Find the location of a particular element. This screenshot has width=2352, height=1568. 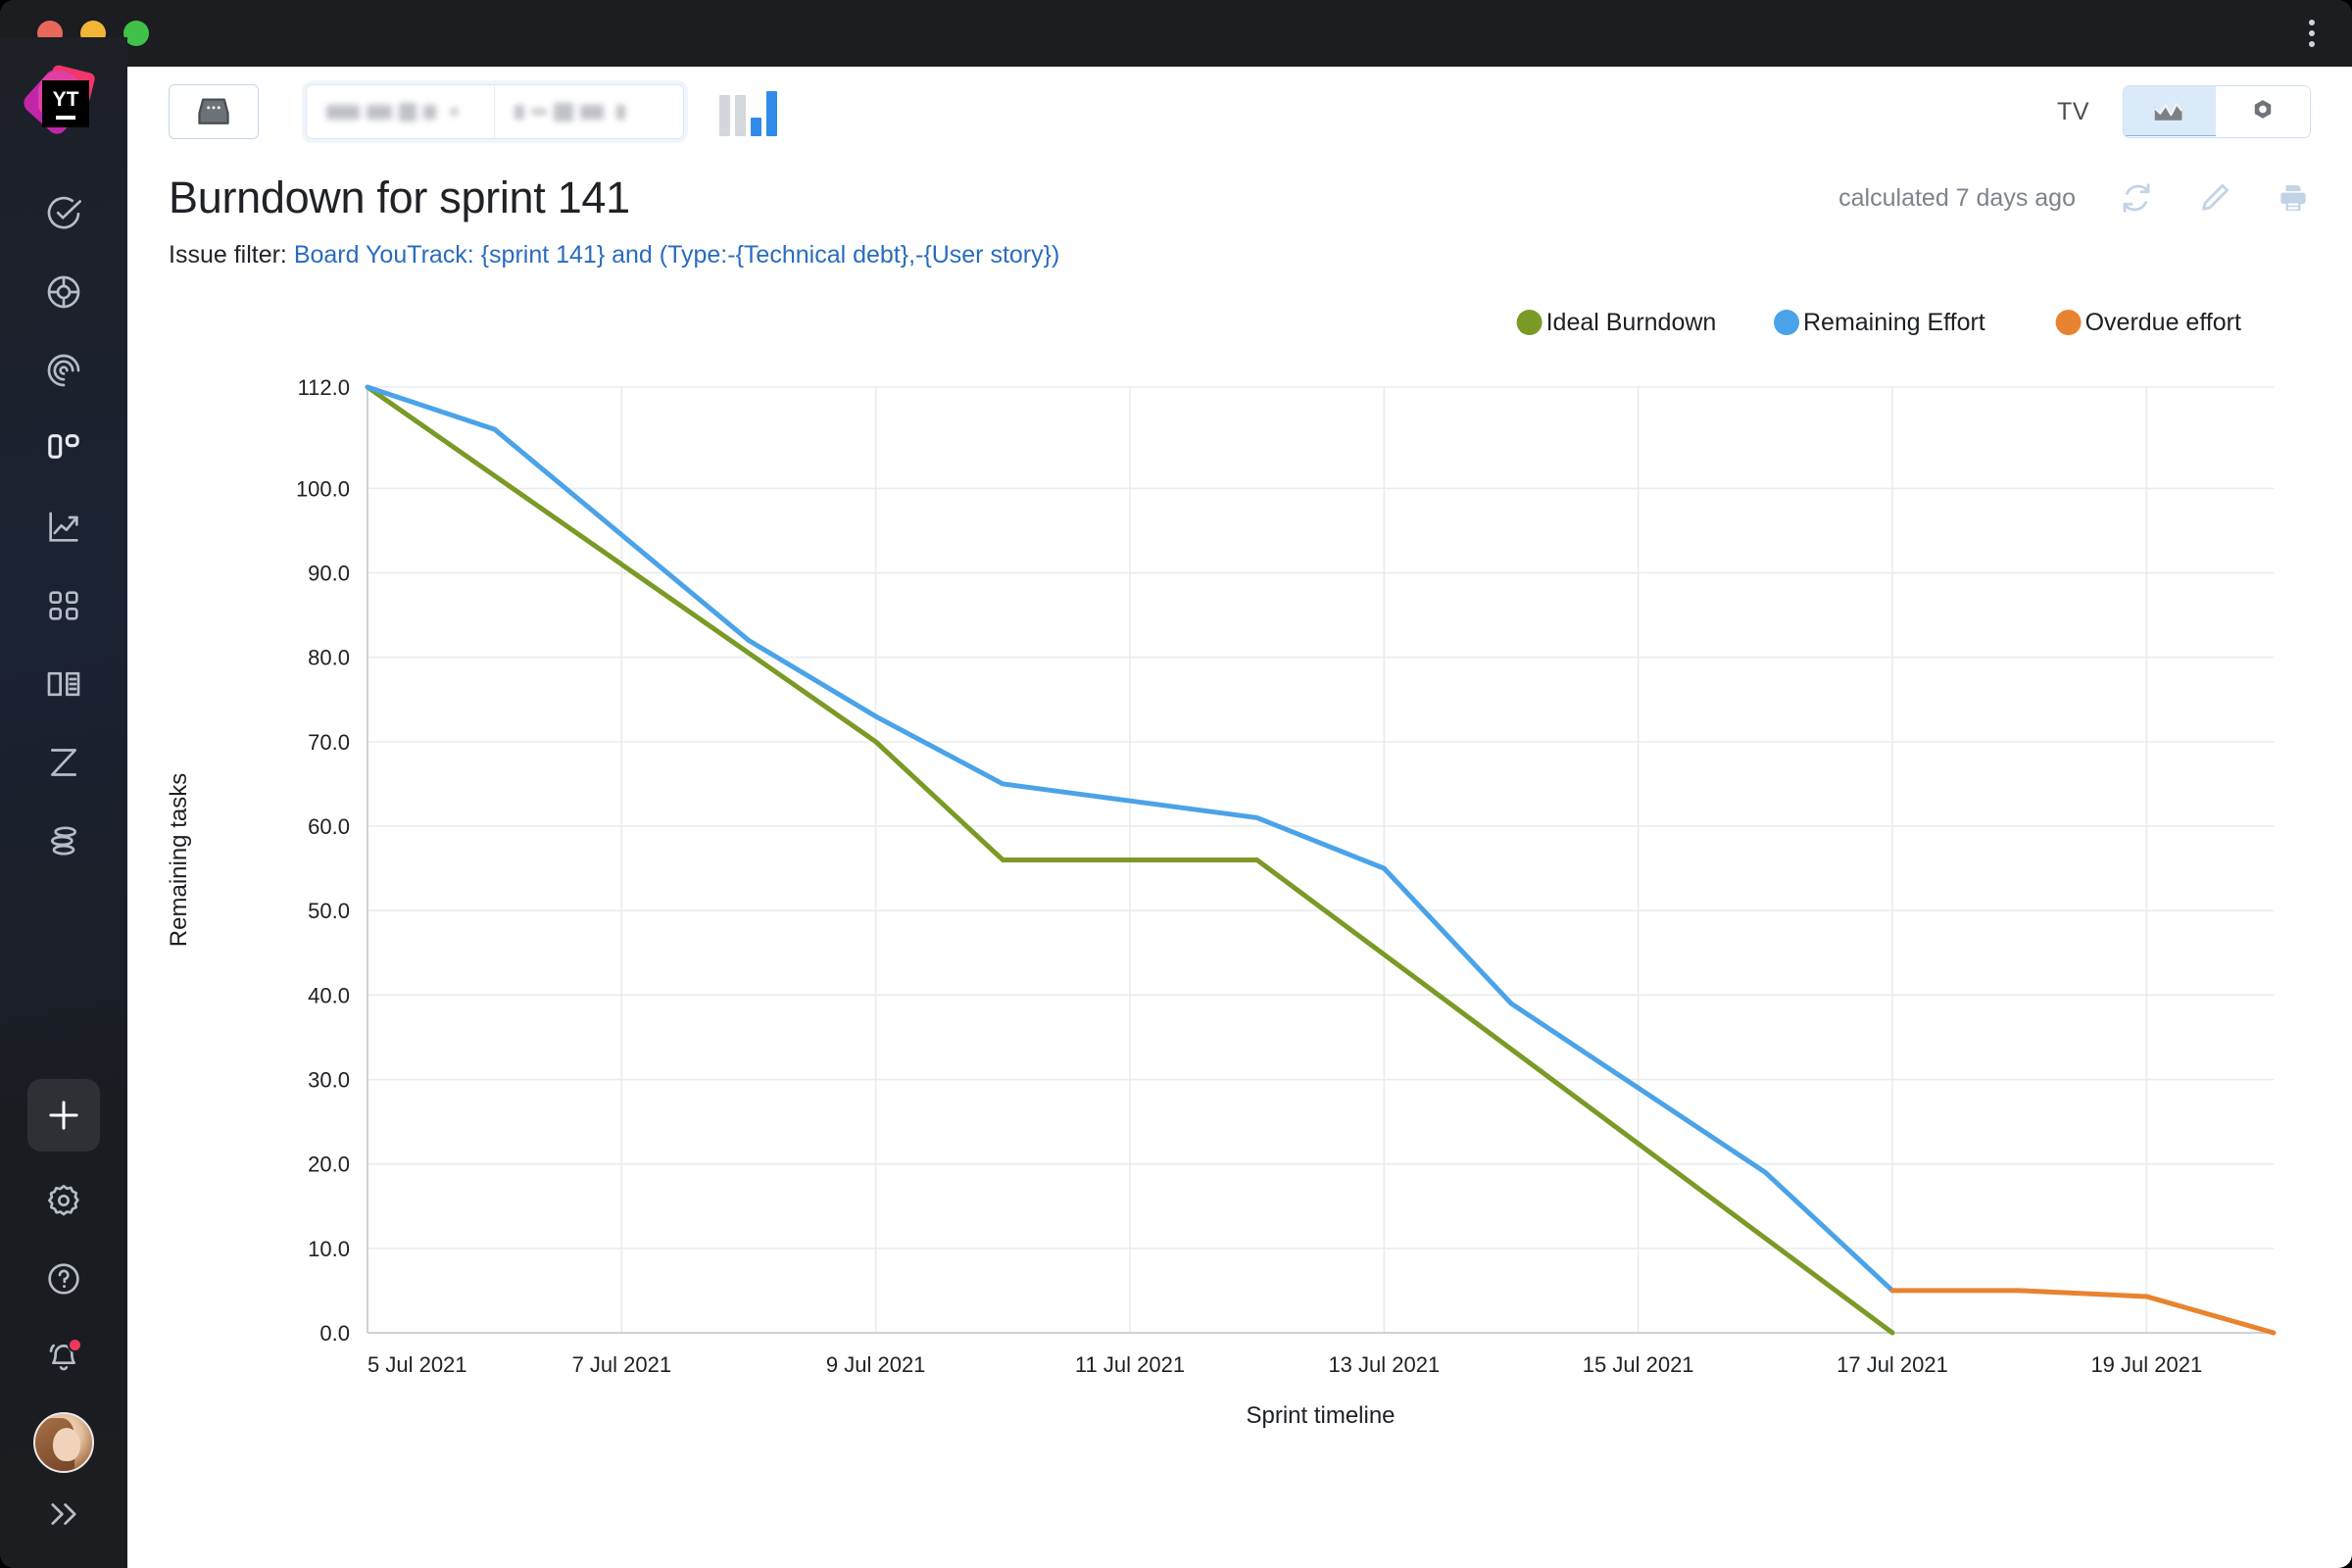

sidebar-item-settings is located at coordinates (63, 1200).